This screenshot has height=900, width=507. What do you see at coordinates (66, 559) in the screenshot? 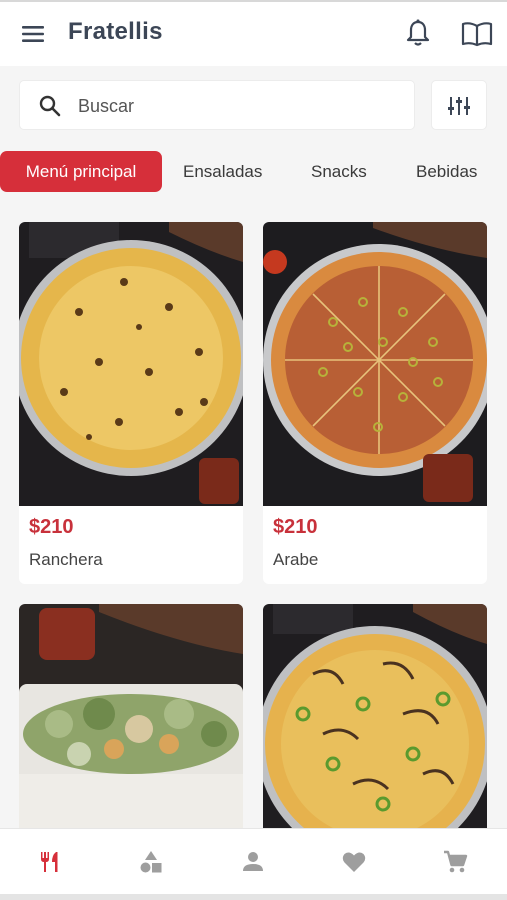
I see `product-name: Ranchera` at bounding box center [66, 559].